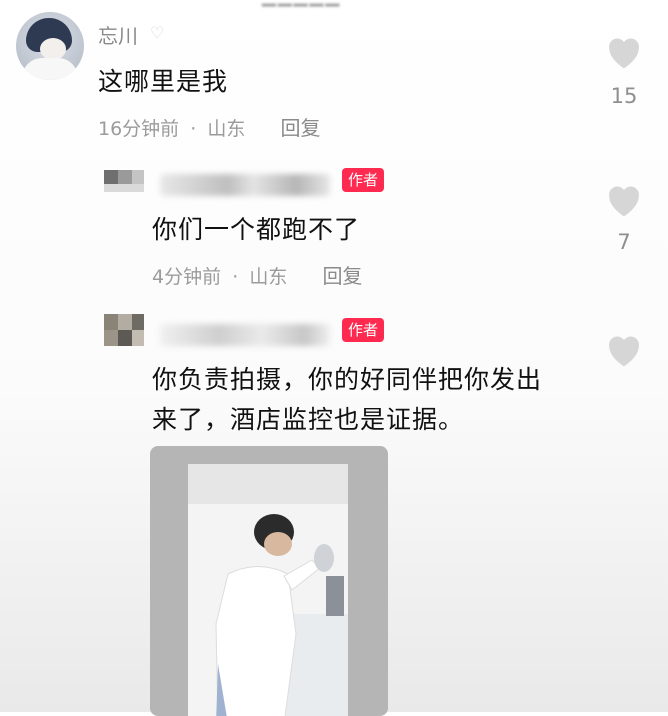 The image size is (668, 716). I want to click on verified-icon: ♡, so click(157, 32).